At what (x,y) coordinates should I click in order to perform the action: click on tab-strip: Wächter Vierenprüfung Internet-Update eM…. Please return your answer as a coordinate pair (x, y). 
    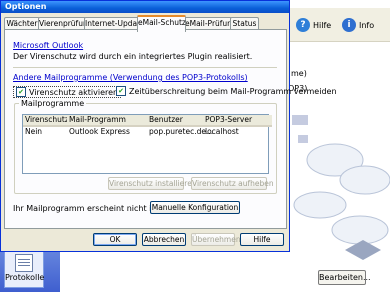
    Looking at the image, I should click on (146, 23).